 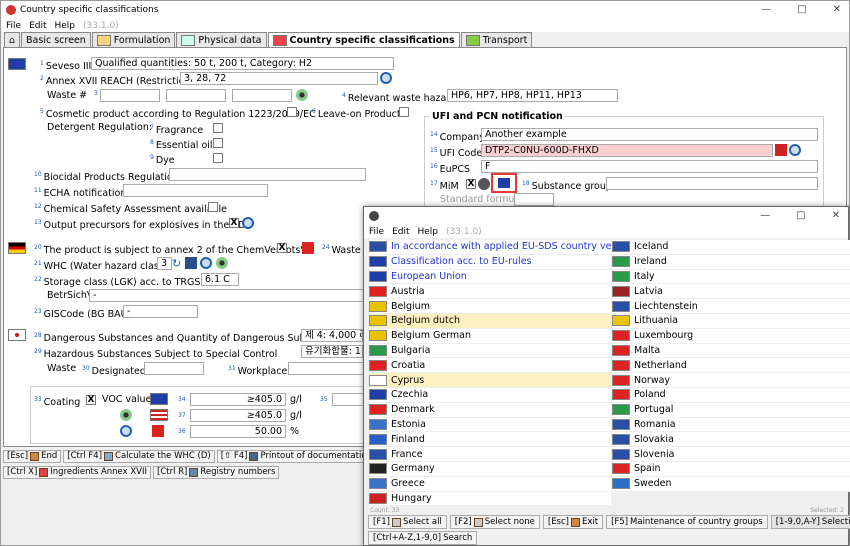 I want to click on lgk-field: 6.1 C, so click(x=220, y=279).